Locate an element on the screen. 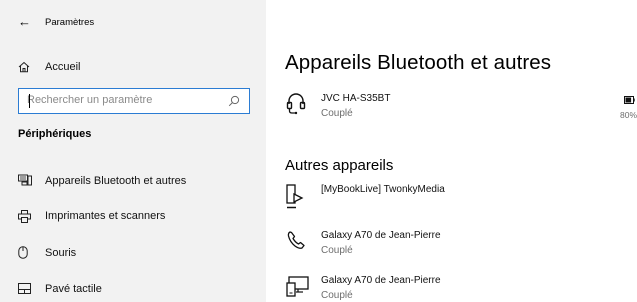 The image size is (637, 302). phone-icon is located at coordinates (296, 240).